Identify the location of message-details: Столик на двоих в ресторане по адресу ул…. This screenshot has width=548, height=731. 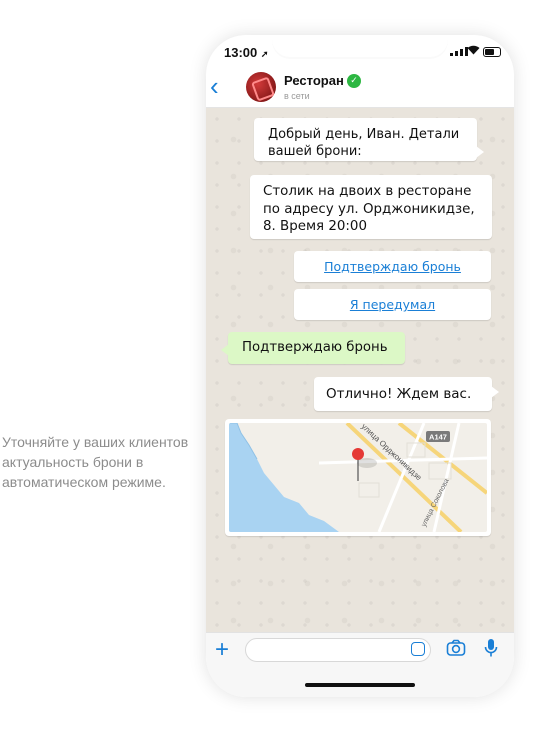
(371, 207).